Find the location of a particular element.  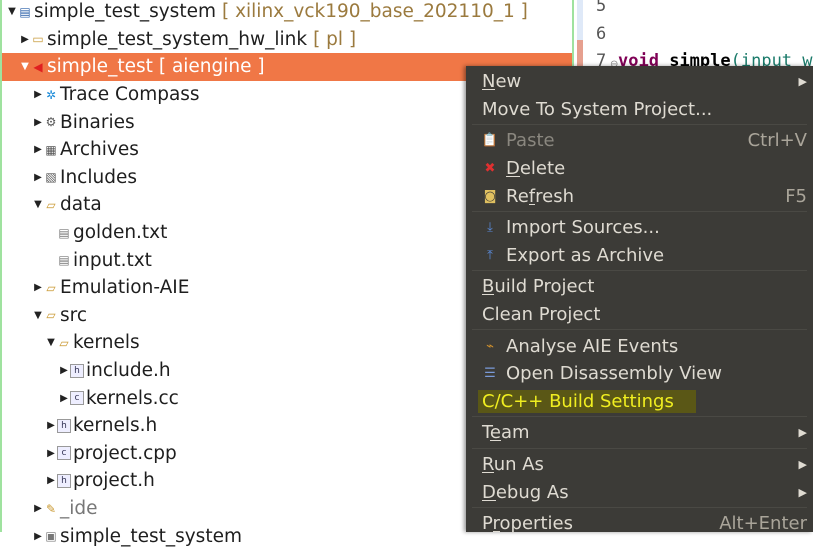

import-icon: ⤓ is located at coordinates (490, 228).